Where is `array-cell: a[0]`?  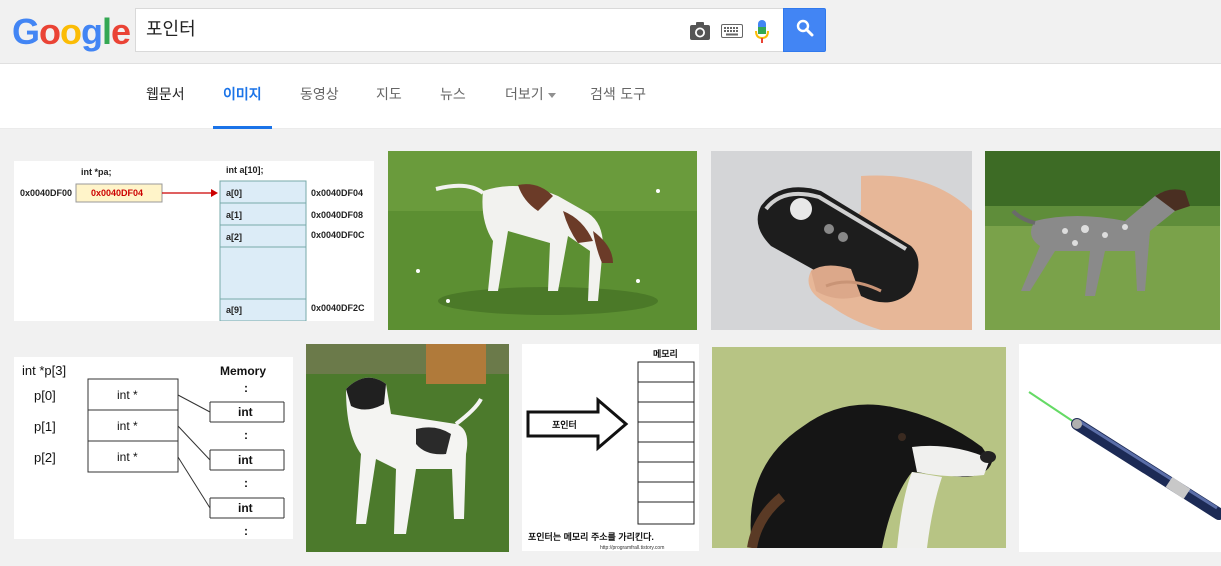 array-cell: a[0] is located at coordinates (234, 193).